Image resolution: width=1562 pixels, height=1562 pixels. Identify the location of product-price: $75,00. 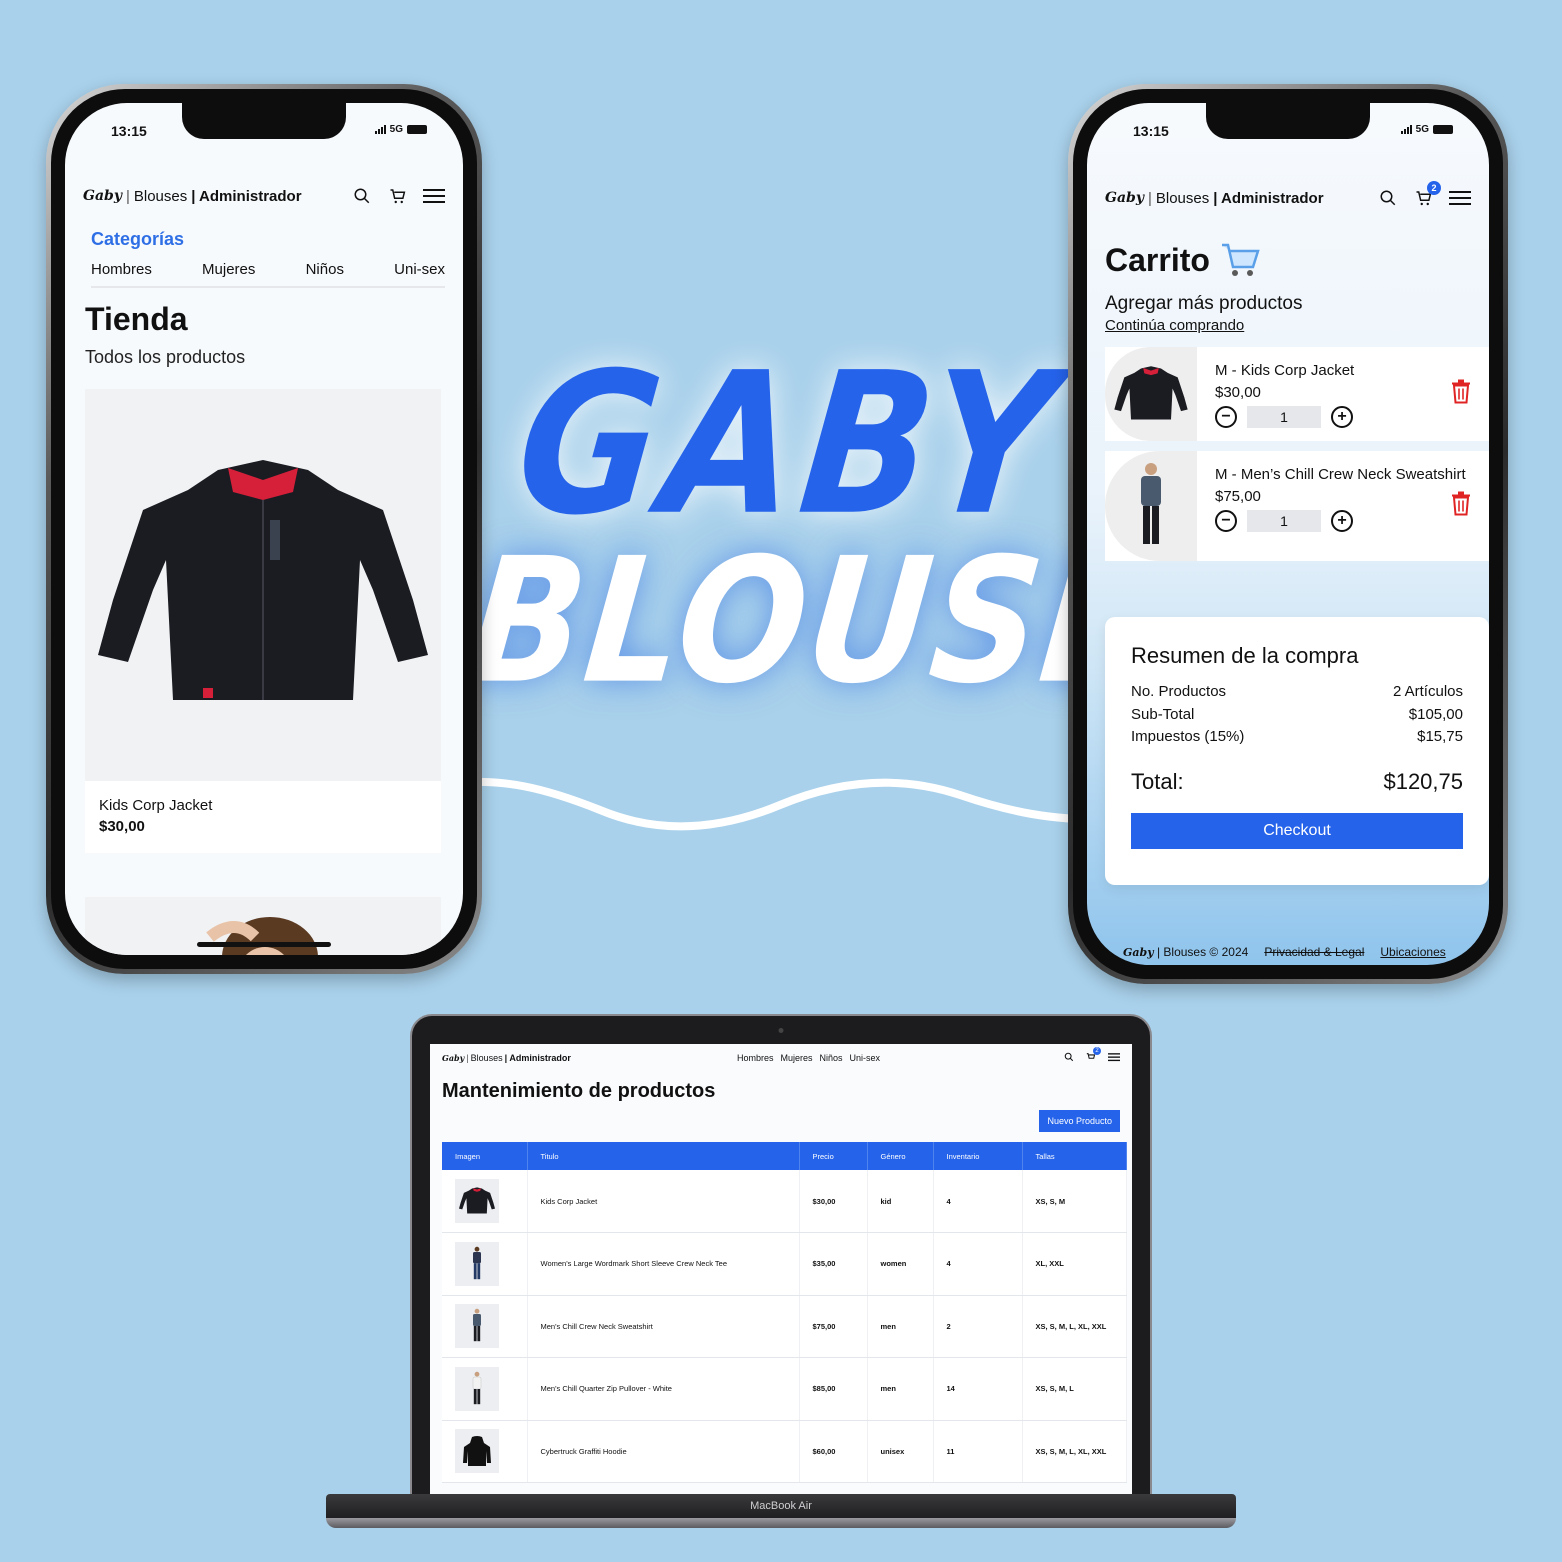
(833, 1326).